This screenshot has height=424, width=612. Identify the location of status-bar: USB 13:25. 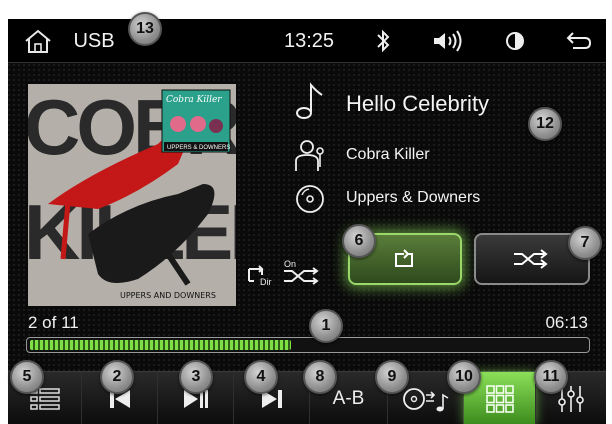
(307, 41).